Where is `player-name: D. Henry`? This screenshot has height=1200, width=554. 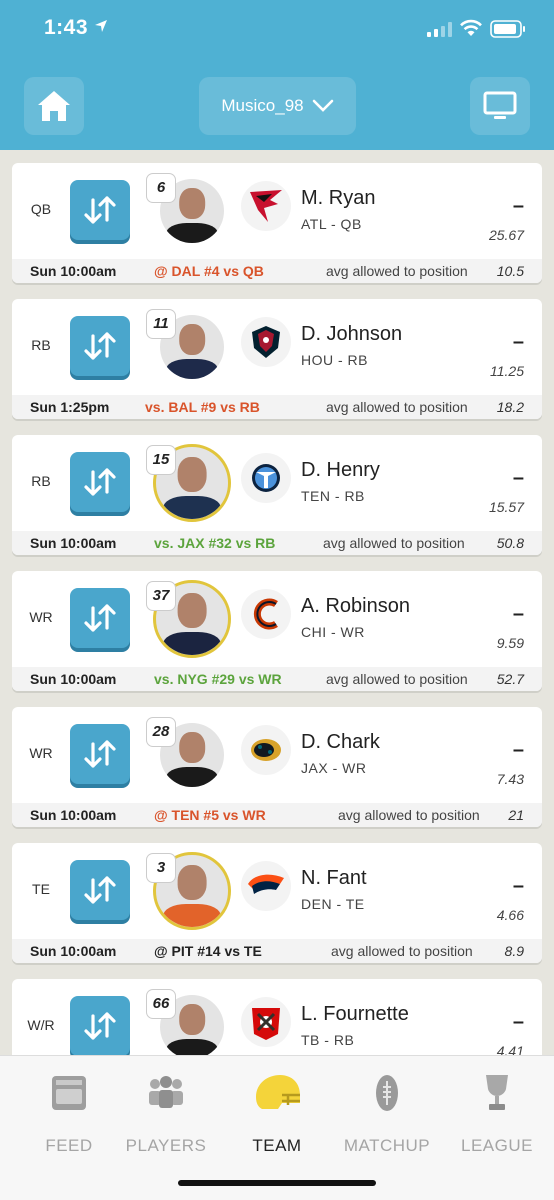 player-name: D. Henry is located at coordinates (340, 470).